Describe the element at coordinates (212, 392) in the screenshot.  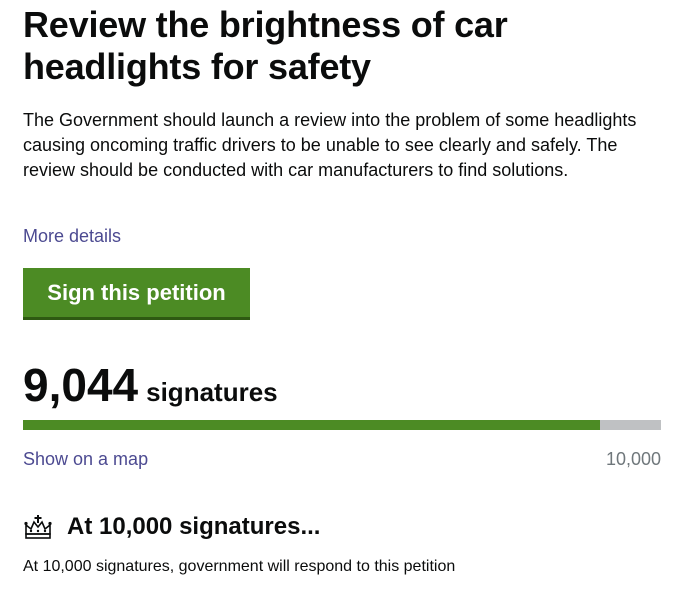
I see `signature-count-label: signatures` at that location.